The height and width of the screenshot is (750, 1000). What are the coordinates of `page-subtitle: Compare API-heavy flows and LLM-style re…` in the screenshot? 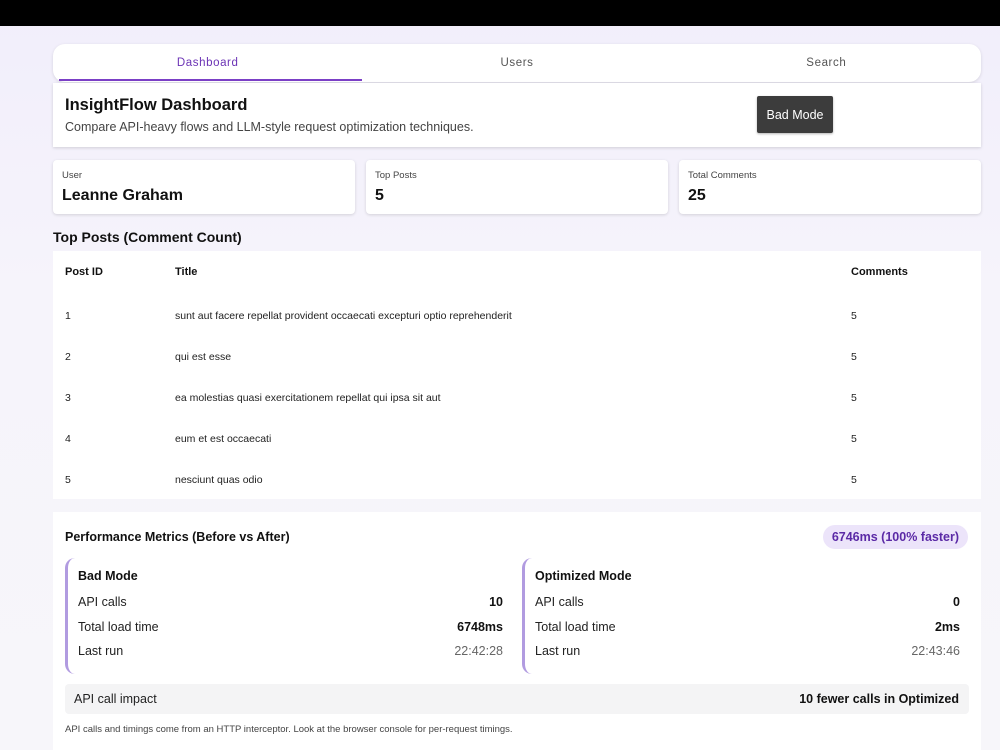 It's located at (269, 127).